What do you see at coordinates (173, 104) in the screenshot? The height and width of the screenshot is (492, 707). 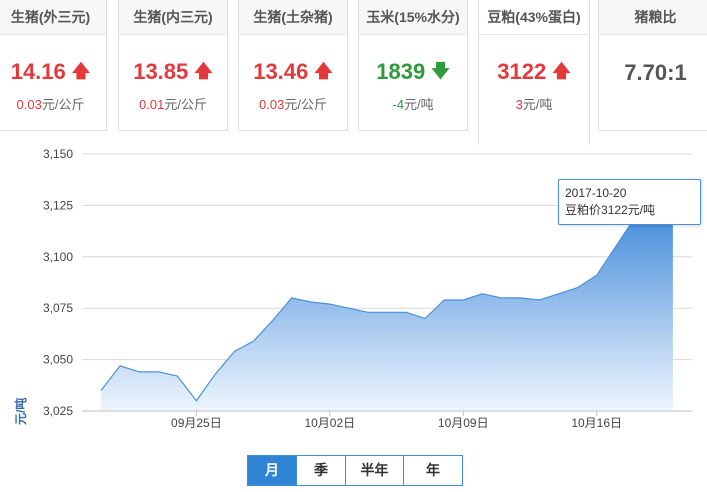 I see `card-change: 0.01元/公斤` at bounding box center [173, 104].